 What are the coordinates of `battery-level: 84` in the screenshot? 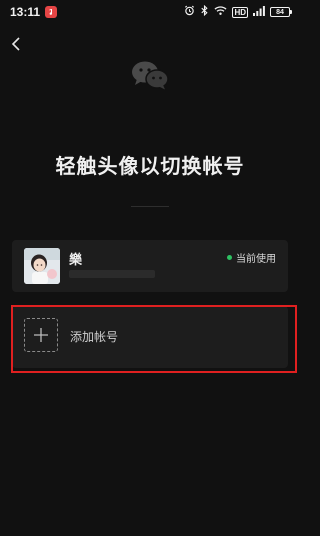 It's located at (280, 12).